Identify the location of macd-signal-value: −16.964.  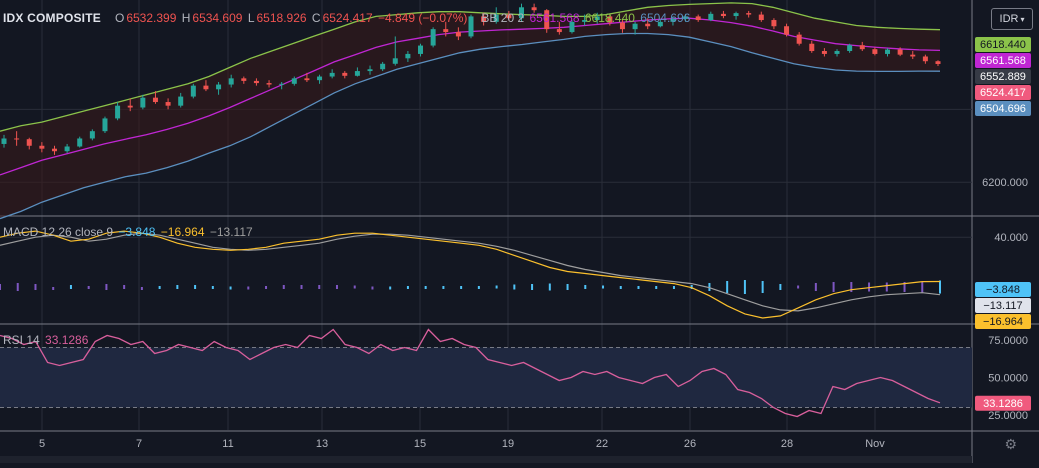
(182, 232).